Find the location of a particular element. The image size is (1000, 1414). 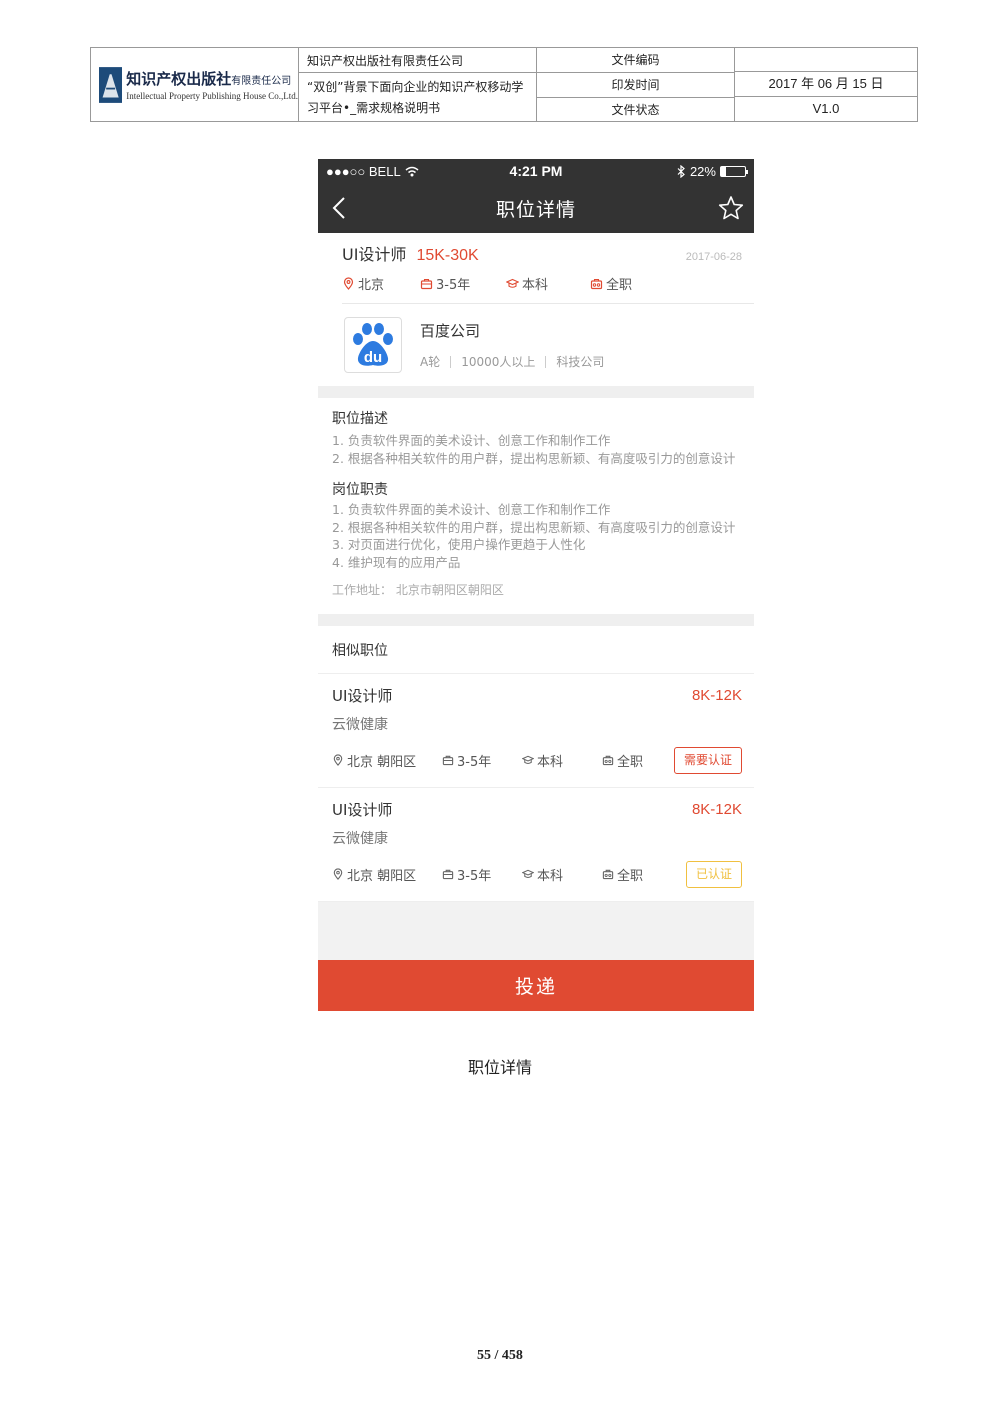

battery-level is located at coordinates (723, 171).